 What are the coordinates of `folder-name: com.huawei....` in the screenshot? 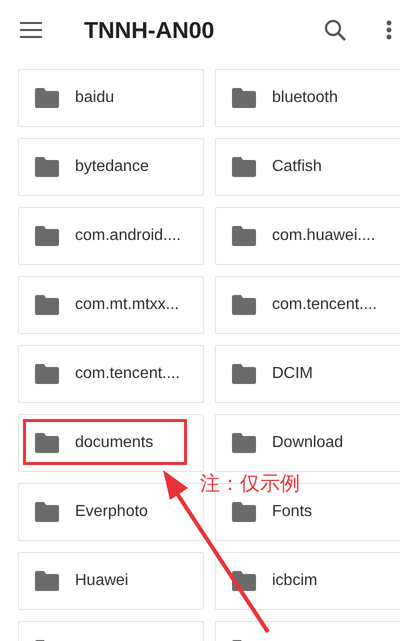 It's located at (324, 236).